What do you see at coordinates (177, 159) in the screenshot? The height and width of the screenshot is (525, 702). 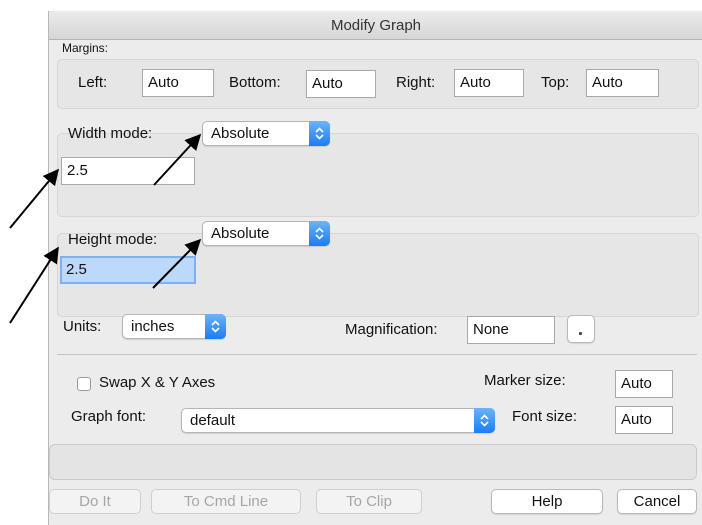 I see `arrow-to-width-popup` at bounding box center [177, 159].